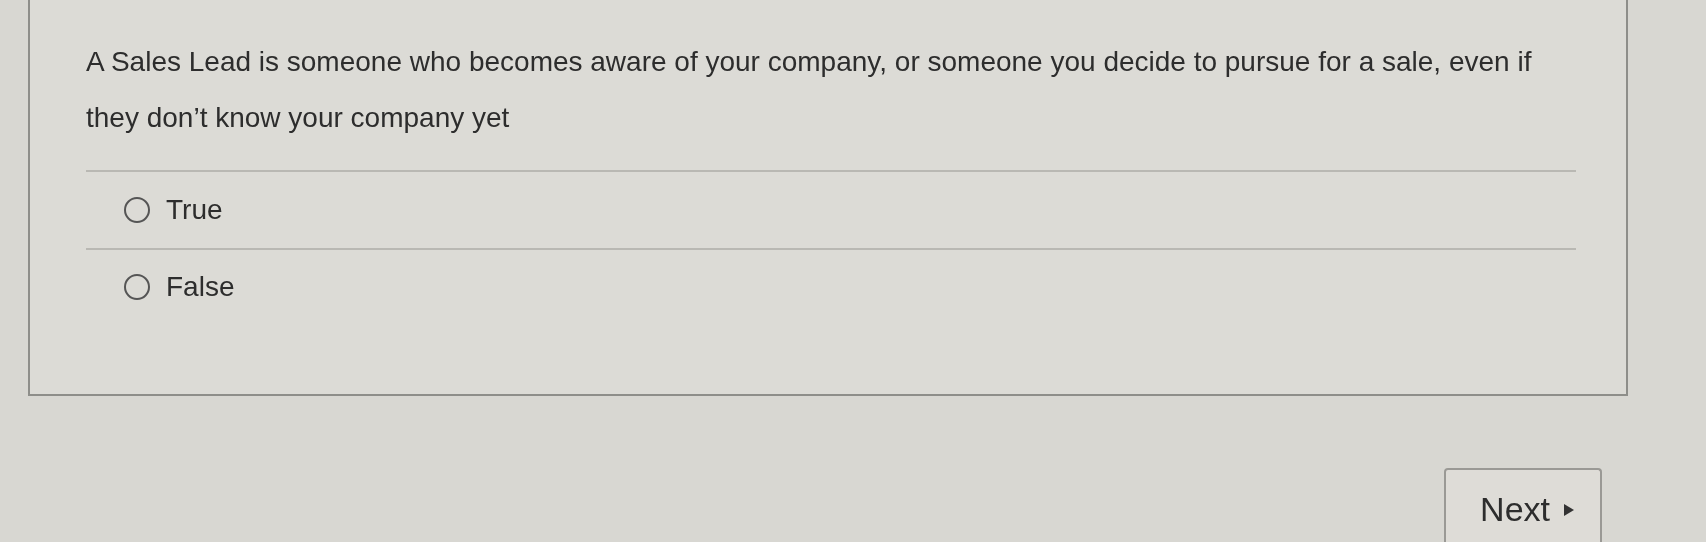 This screenshot has height=542, width=1706. I want to click on next-button: Next, so click(1523, 505).